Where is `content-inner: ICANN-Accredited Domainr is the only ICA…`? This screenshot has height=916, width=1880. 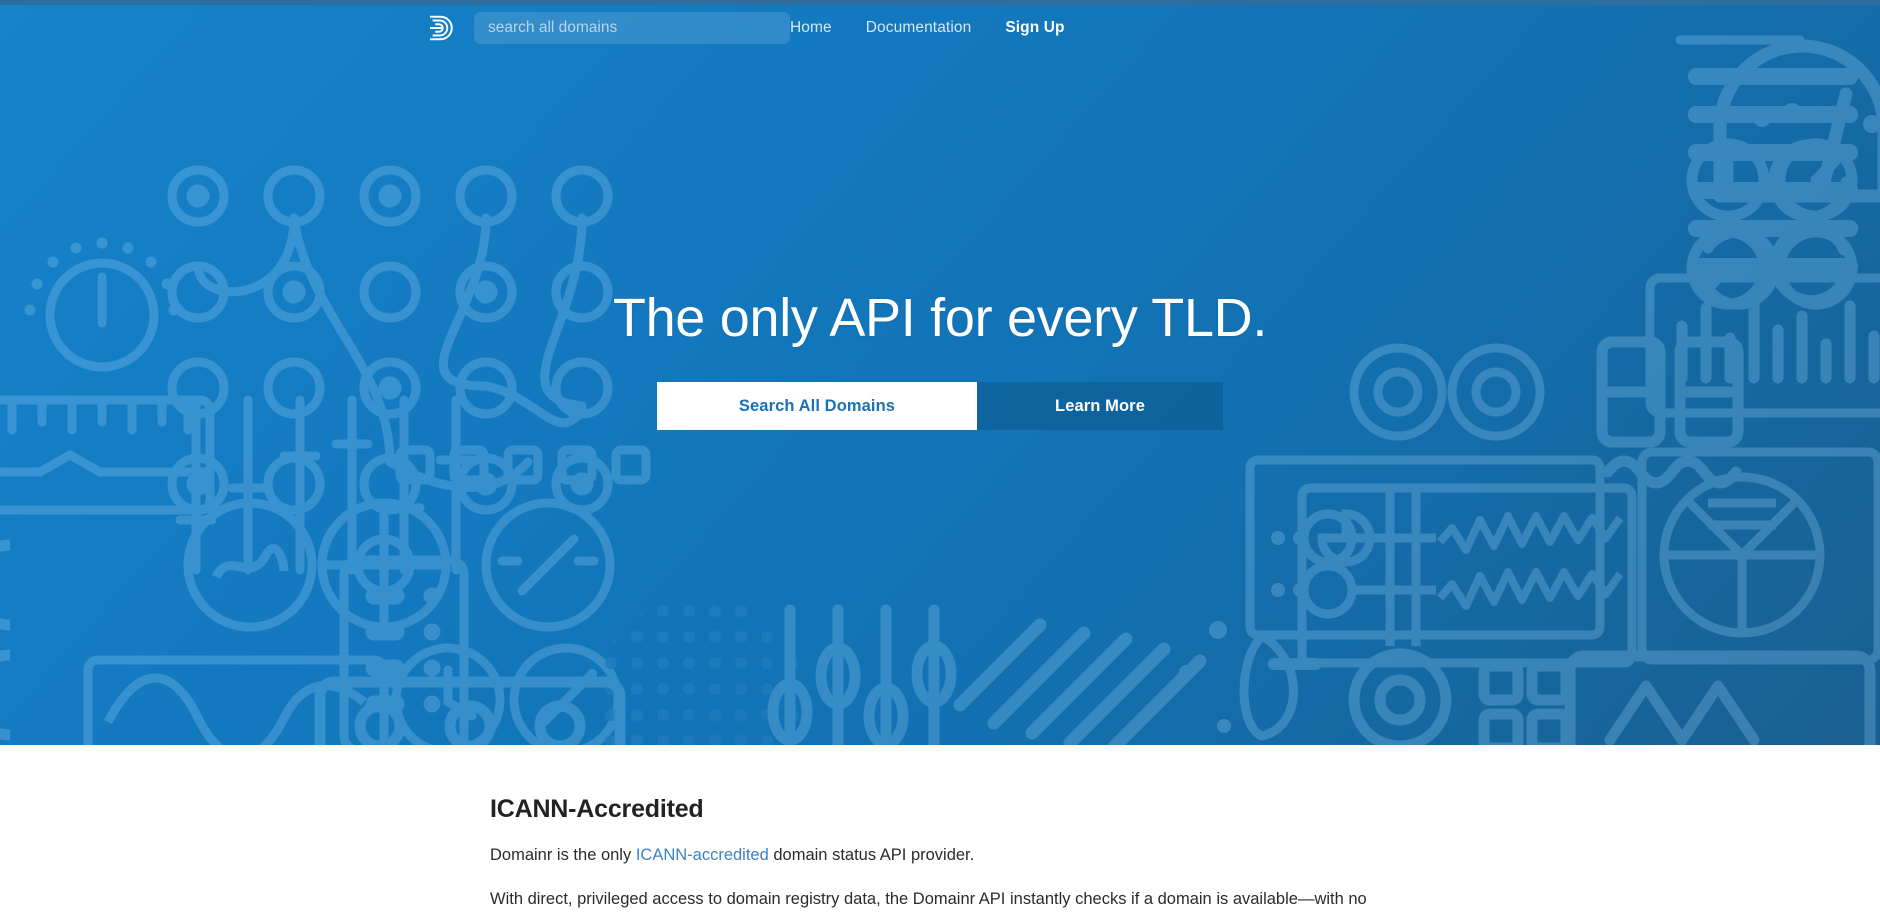
content-inner: ICANN-Accredited Domainr is the only ICA… is located at coordinates (990, 828).